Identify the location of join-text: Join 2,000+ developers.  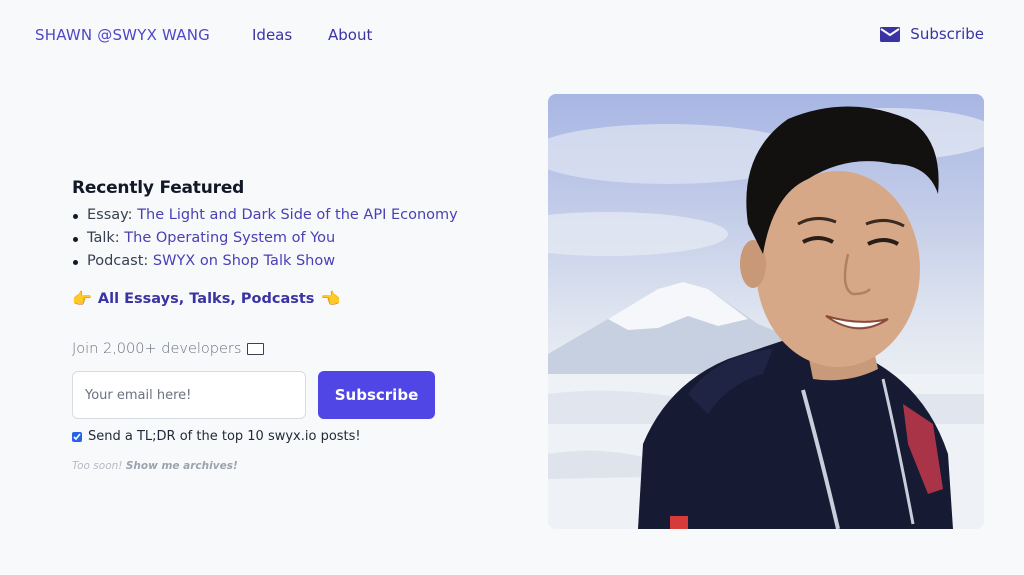
(157, 349).